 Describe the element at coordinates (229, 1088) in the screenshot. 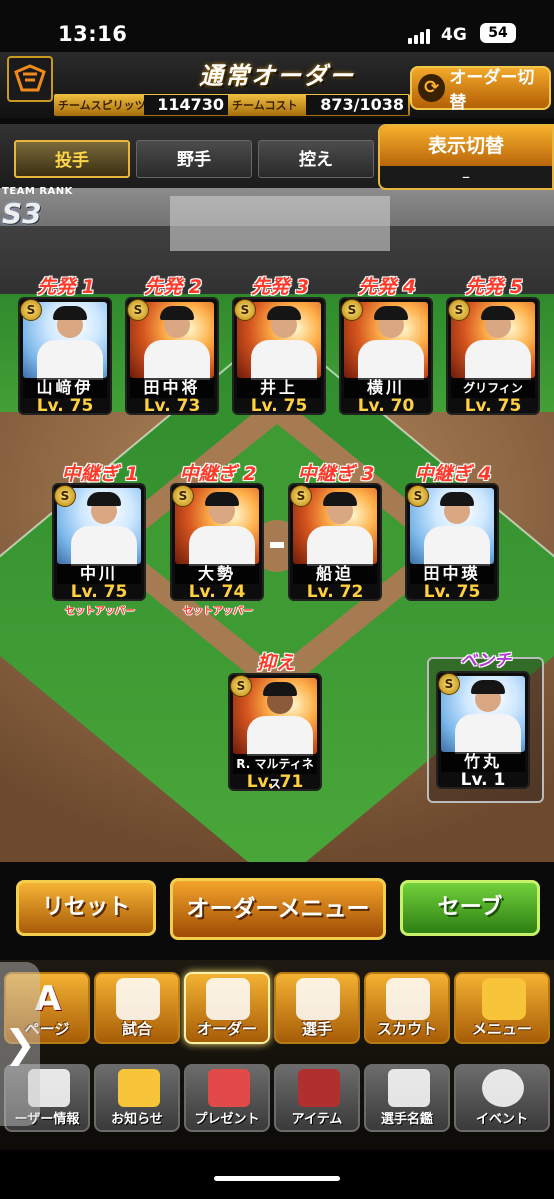

I see `gift-icon` at that location.